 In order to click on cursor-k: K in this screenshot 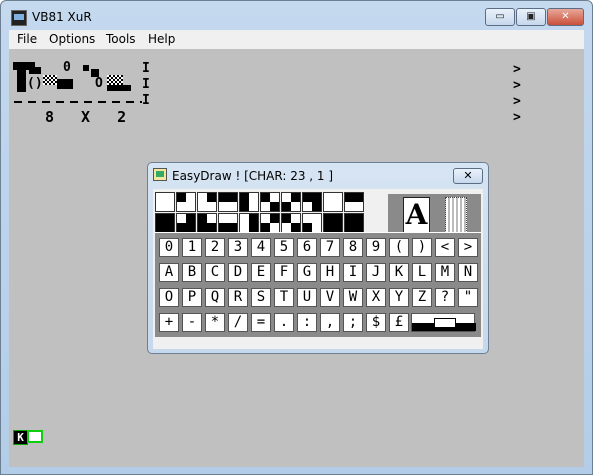, I will do `click(20, 437)`.